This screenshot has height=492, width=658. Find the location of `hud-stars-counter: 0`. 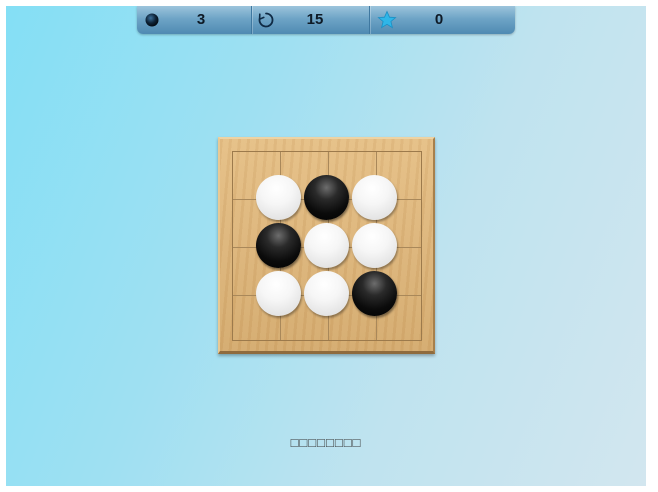

hud-stars-counter: 0 is located at coordinates (442, 20).